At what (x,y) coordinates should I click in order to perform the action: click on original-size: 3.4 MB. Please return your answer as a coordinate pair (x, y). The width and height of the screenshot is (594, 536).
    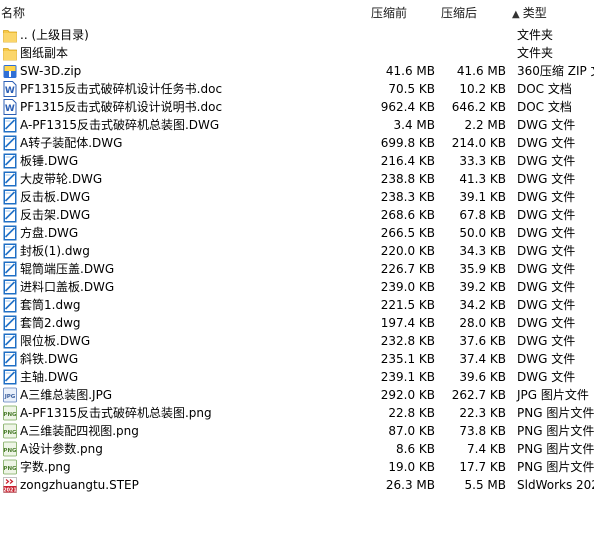
    Looking at the image, I should click on (414, 125).